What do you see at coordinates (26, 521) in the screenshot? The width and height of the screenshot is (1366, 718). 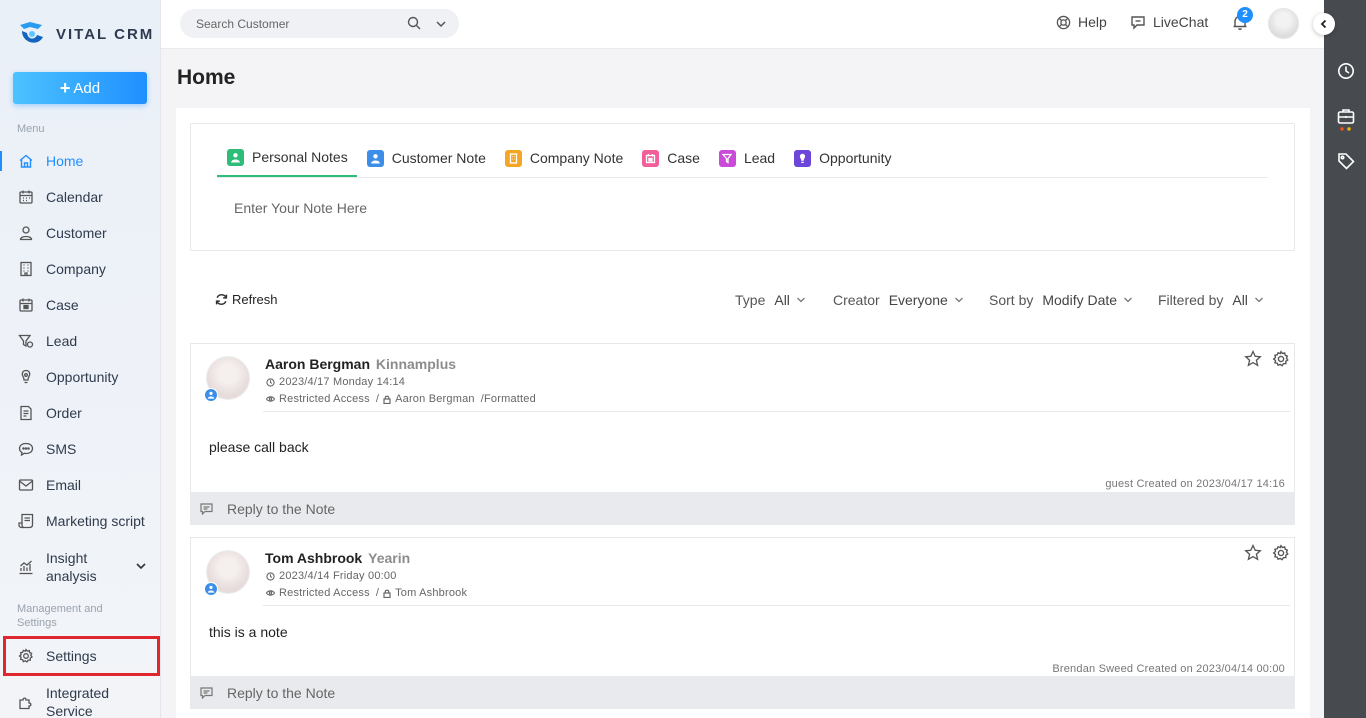 I see `script-icon` at bounding box center [26, 521].